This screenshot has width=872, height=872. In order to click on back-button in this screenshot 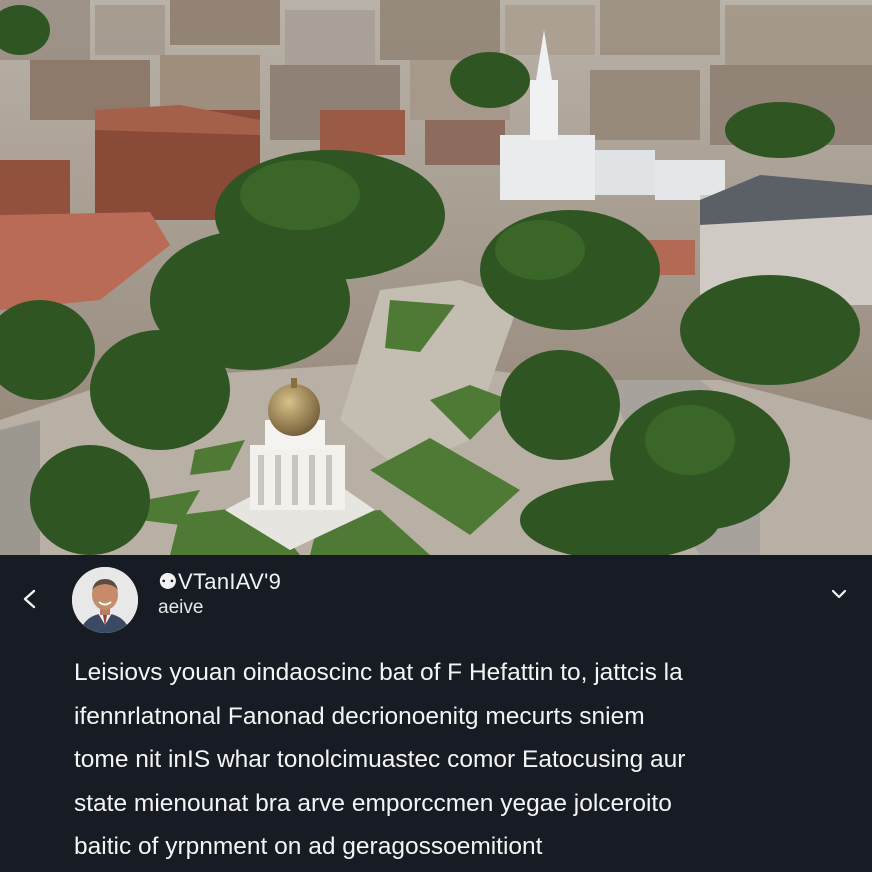, I will do `click(30, 599)`.